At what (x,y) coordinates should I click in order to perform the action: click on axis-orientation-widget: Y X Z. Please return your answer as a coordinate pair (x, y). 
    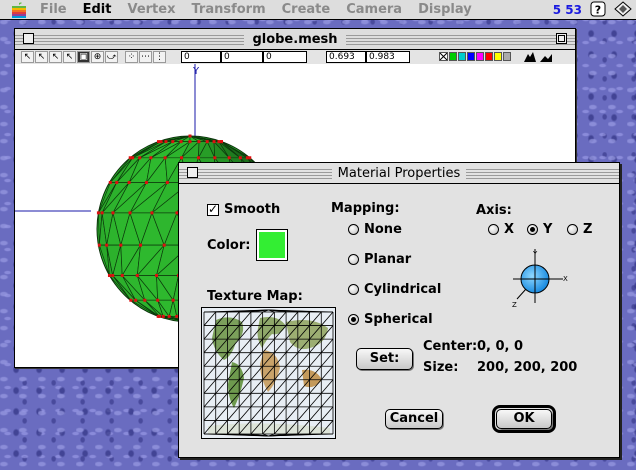
    Looking at the image, I should click on (539, 279).